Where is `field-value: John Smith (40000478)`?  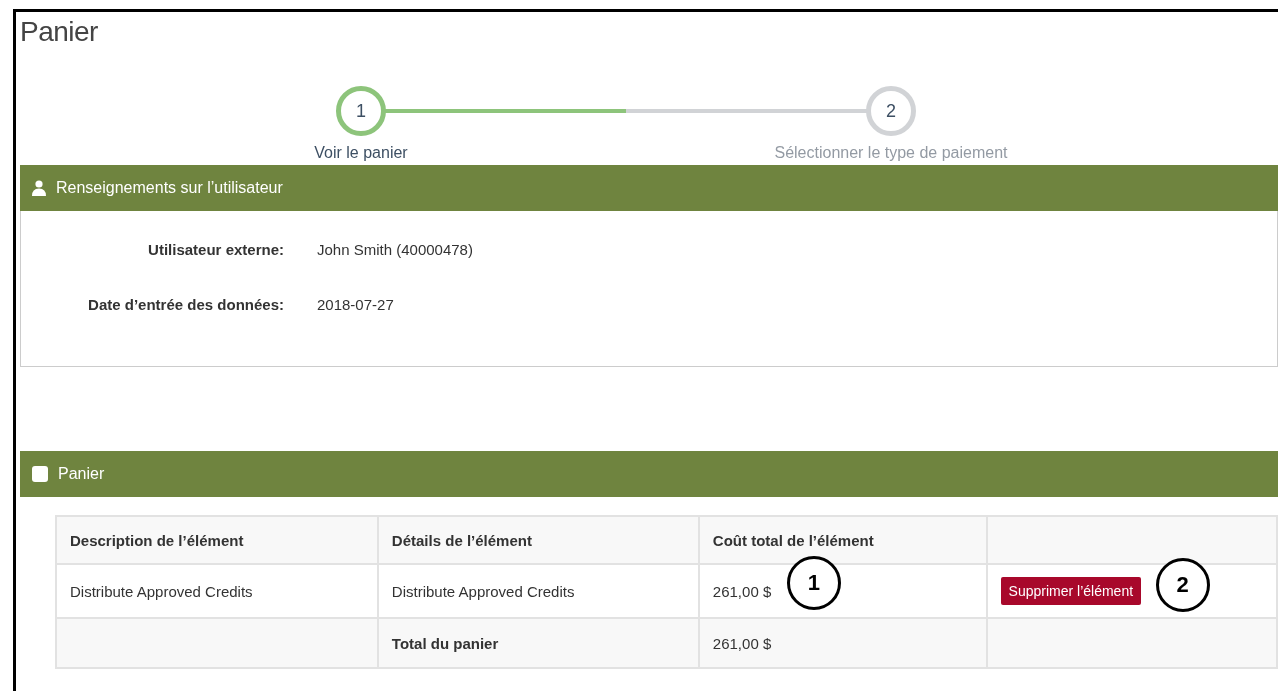 field-value: John Smith (40000478) is located at coordinates (395, 250).